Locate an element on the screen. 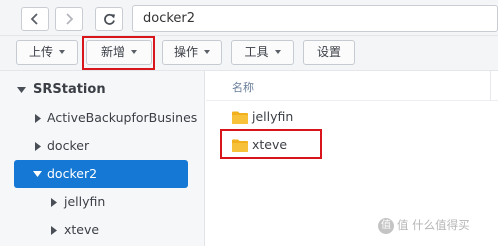 The height and width of the screenshot is (246, 498). refresh-button is located at coordinates (109, 19).